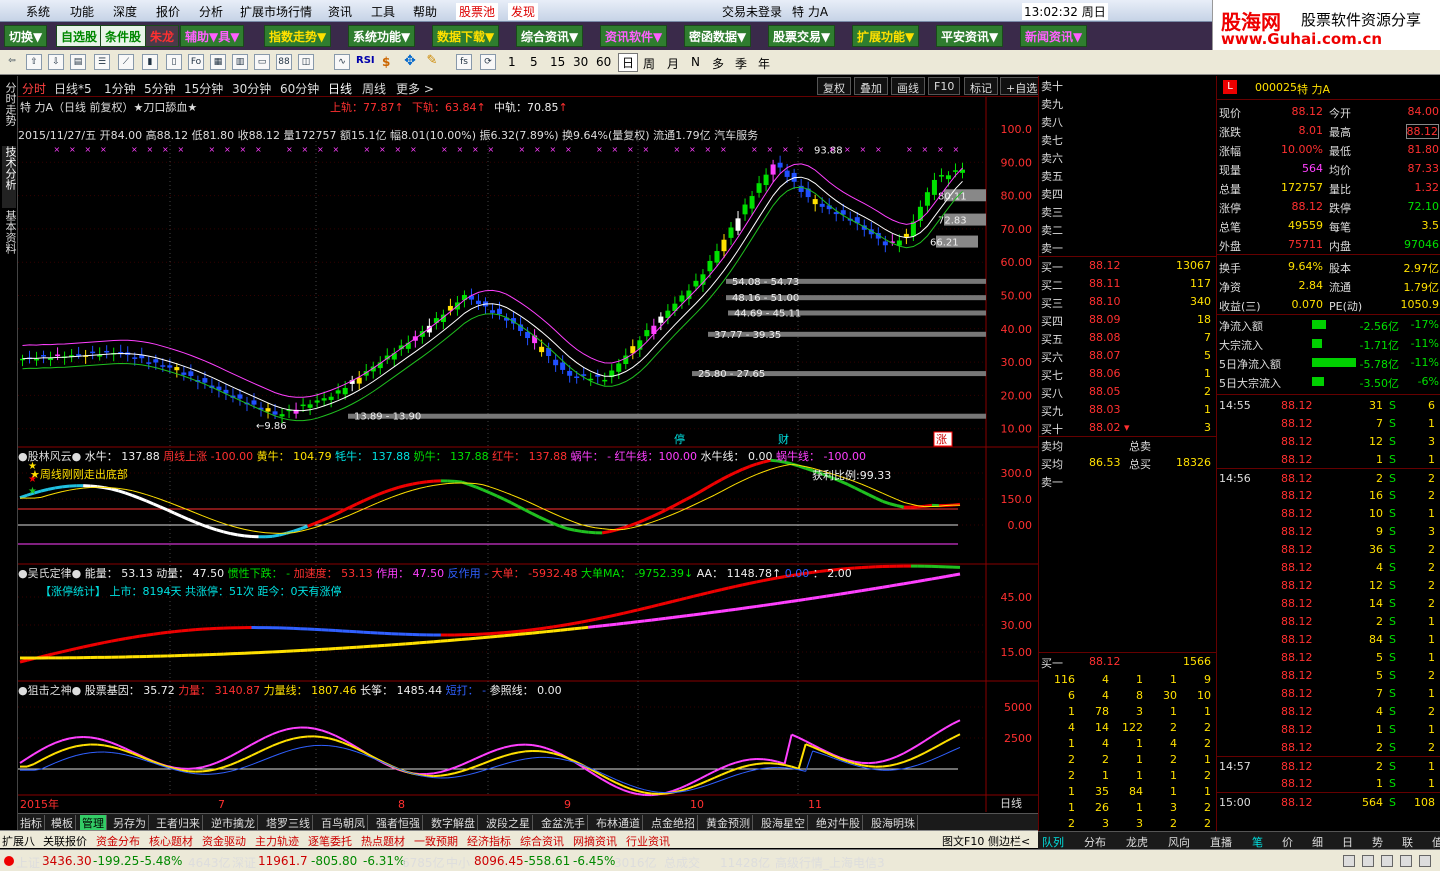 Image resolution: width=1440 pixels, height=871 pixels. I want to click on period-tab-30m: 30分钟, so click(251, 88).